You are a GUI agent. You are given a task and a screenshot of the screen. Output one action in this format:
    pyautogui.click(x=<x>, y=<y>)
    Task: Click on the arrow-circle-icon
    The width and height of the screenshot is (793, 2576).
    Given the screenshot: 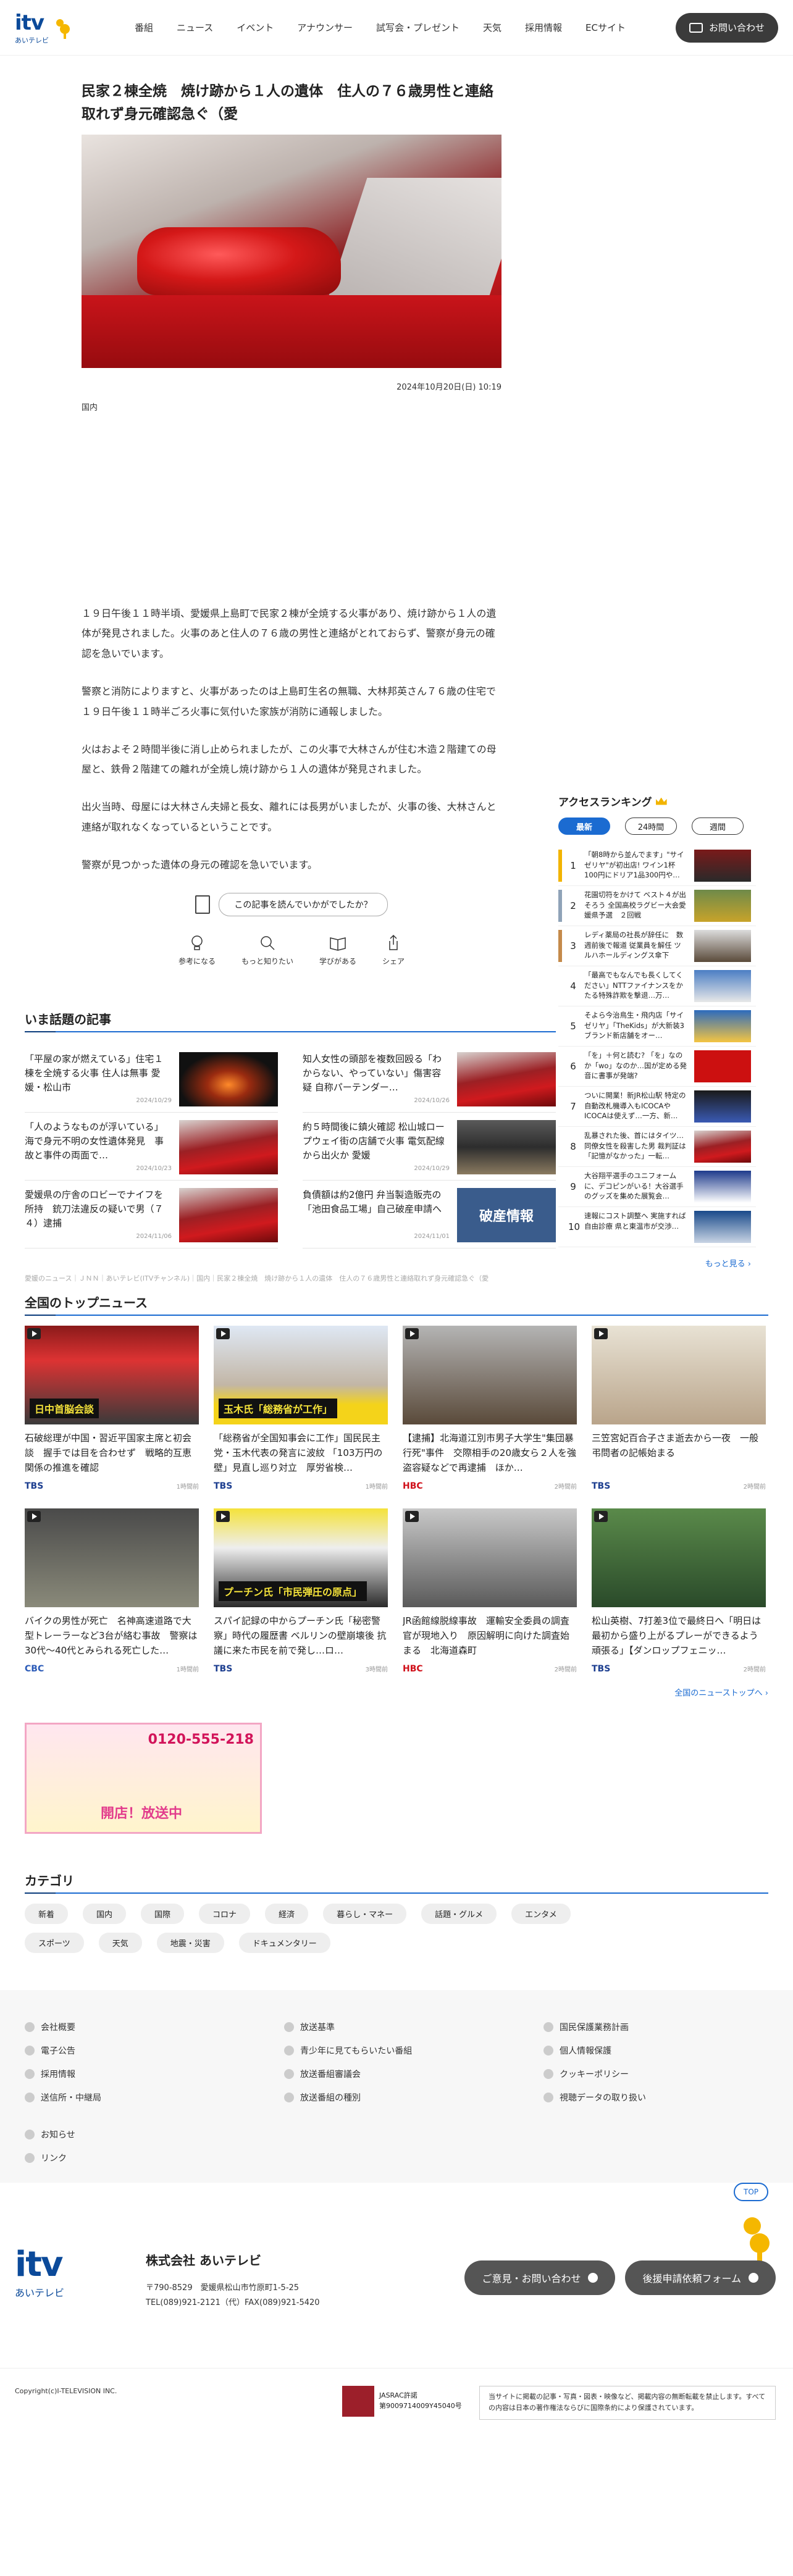 What is the action you would take?
    pyautogui.click(x=593, y=2277)
    